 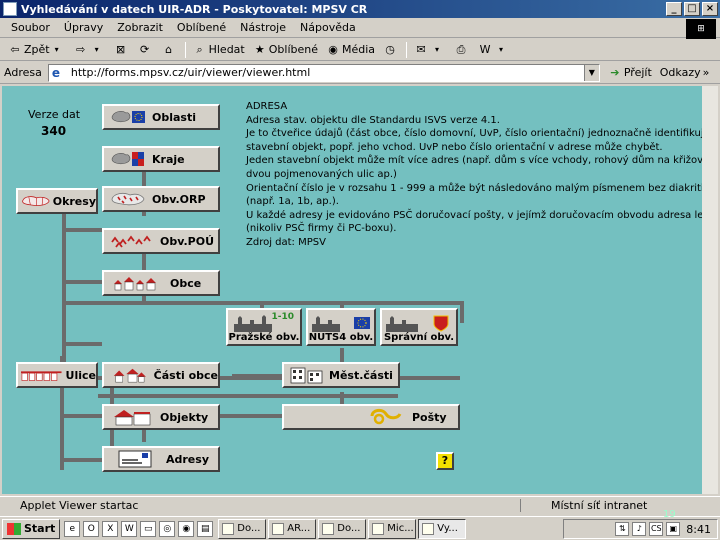 What do you see at coordinates (622, 529) in the screenshot?
I see `network-icon: ⇅` at bounding box center [622, 529].